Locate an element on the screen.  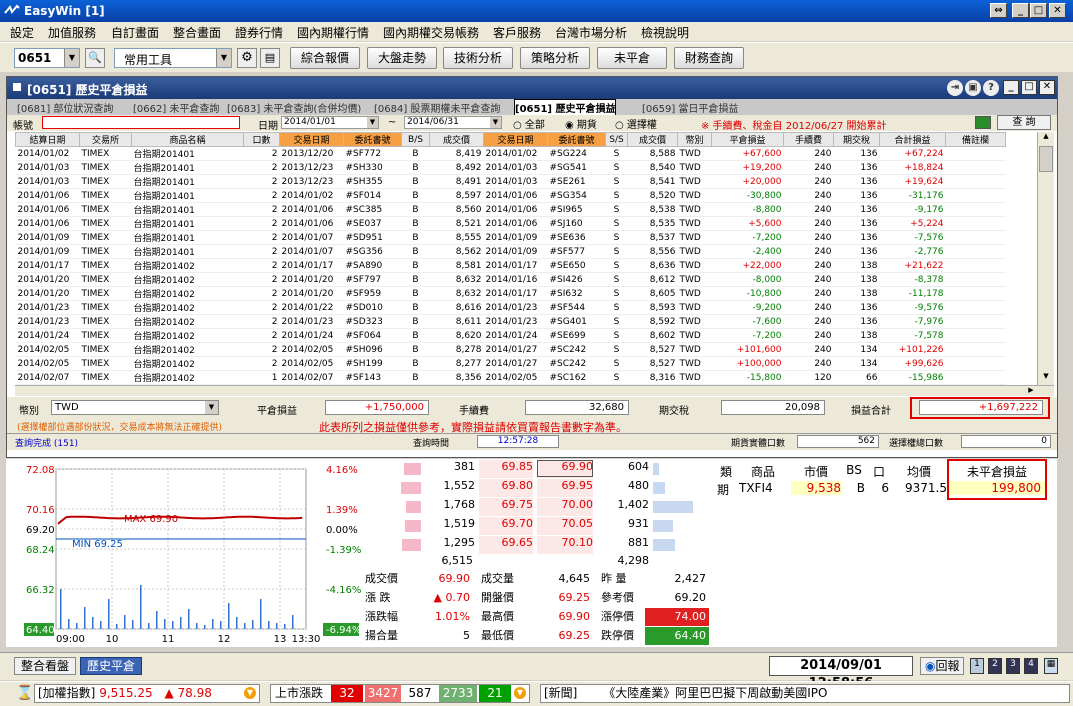
col-header: 備註欄 is located at coordinates (975, 139).